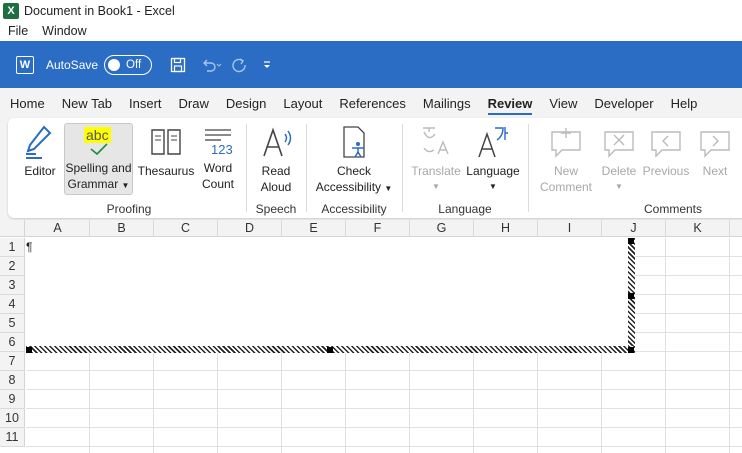  What do you see at coordinates (566, 159) in the screenshot?
I see `new-comment-button: New Comment` at bounding box center [566, 159].